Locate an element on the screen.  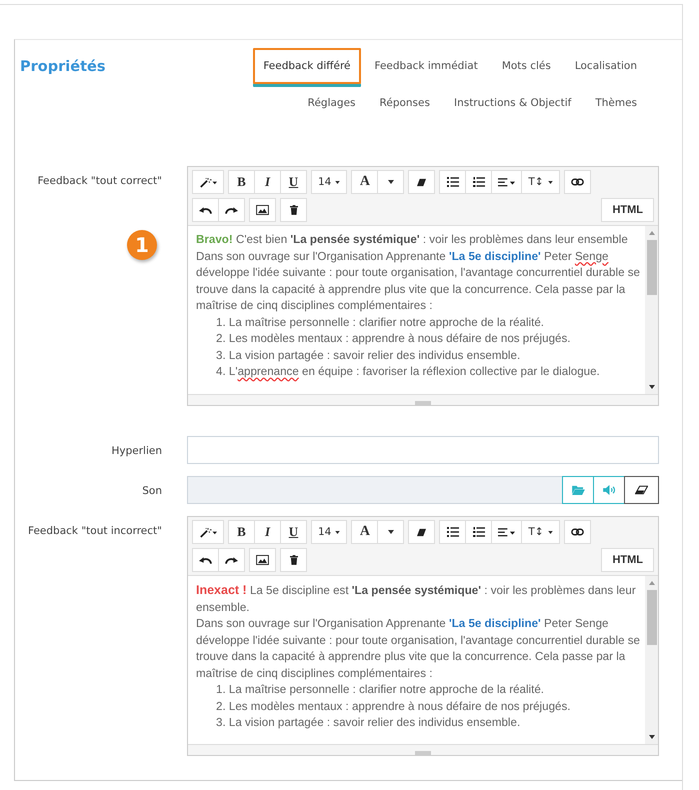
field-label: Son is located at coordinates (151, 491).